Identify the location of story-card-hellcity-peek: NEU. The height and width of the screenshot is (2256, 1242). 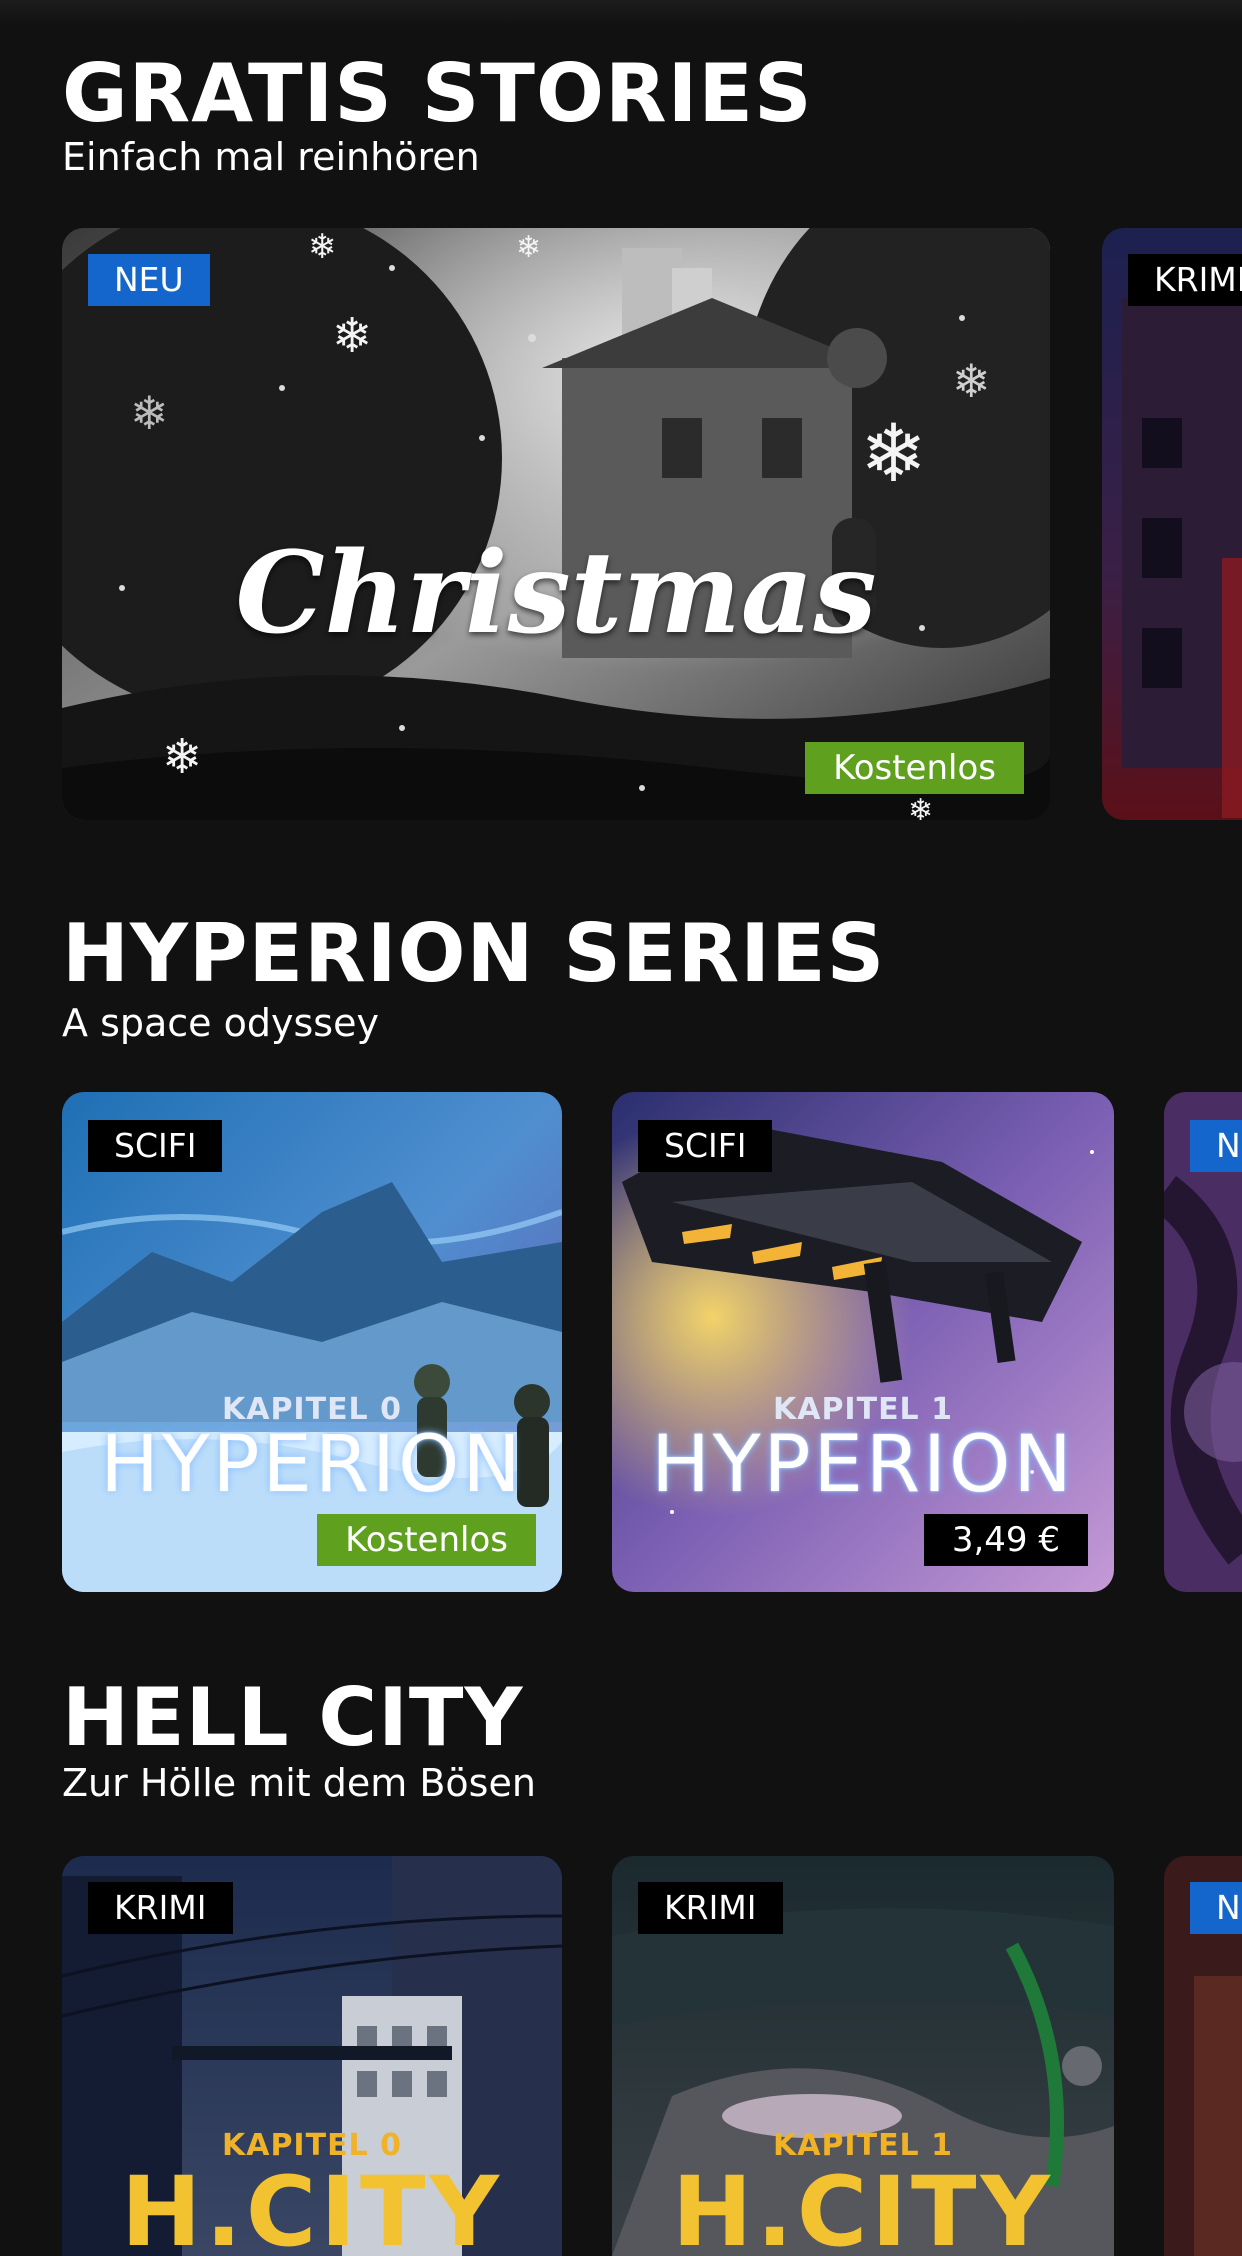
(1203, 2056).